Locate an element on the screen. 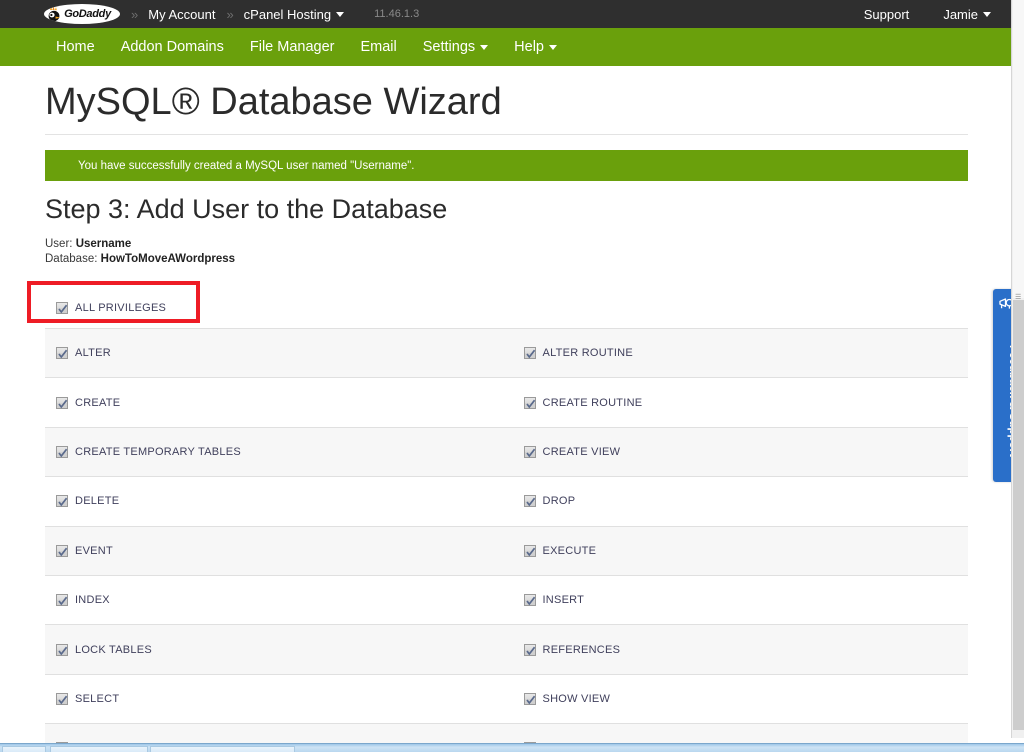  privilege-cell-create-temporary-tables: CREATE TEMPORARY TABLES is located at coordinates (276, 452).